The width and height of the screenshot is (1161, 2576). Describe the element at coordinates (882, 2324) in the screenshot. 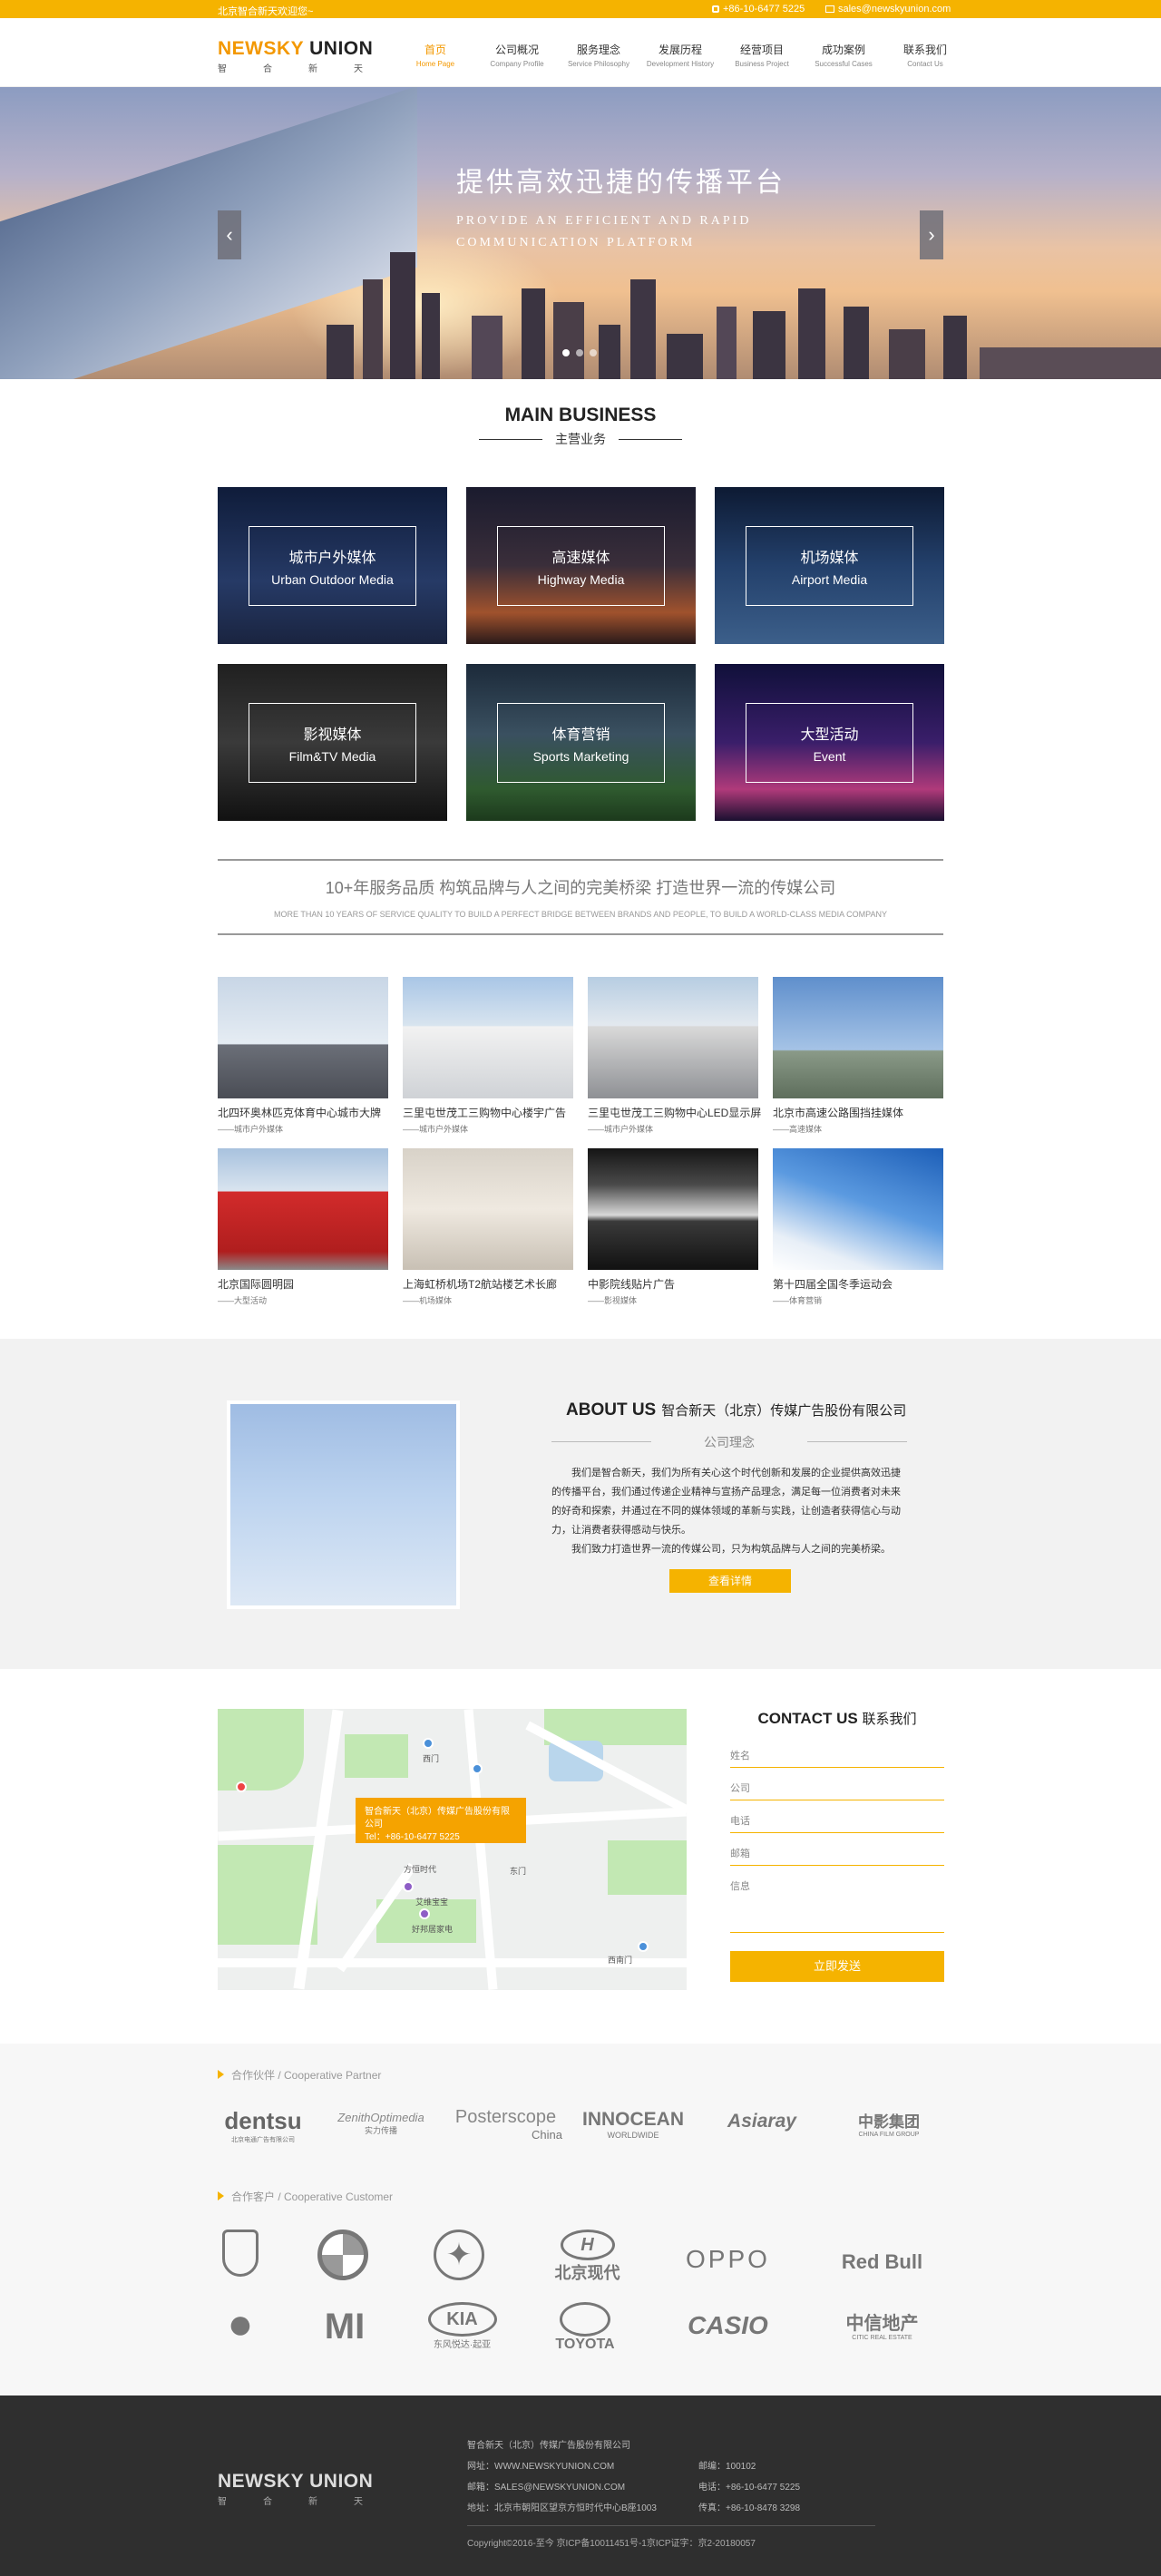

I see `customer-logo-citic: 中信地产 CITIC REAL ESTATE` at that location.